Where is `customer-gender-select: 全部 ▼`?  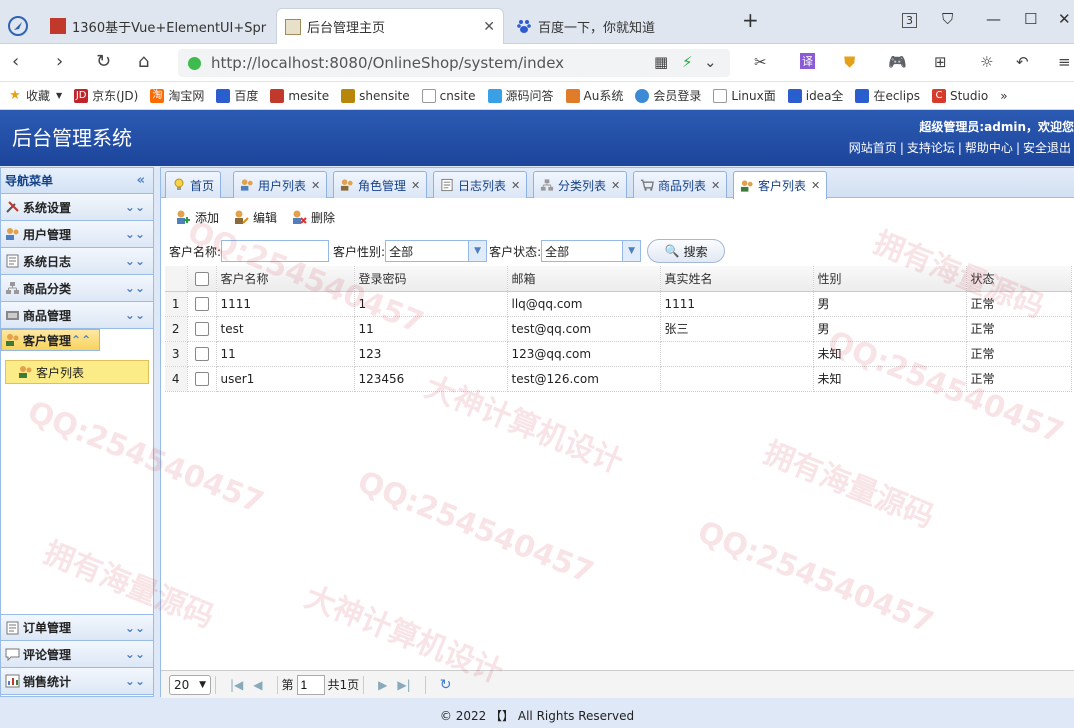 customer-gender-select: 全部 ▼ is located at coordinates (436, 251).